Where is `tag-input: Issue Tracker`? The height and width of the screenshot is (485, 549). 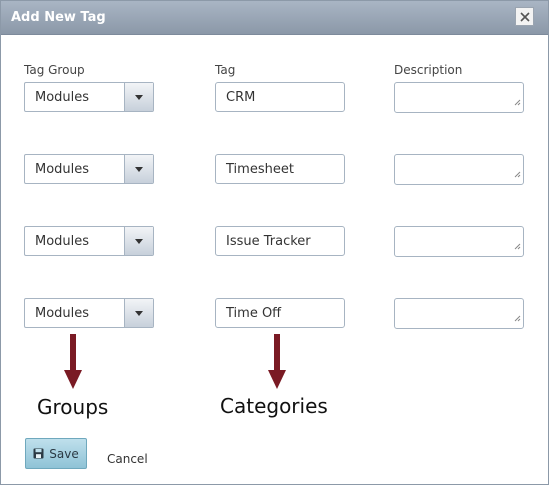 tag-input: Issue Tracker is located at coordinates (280, 241).